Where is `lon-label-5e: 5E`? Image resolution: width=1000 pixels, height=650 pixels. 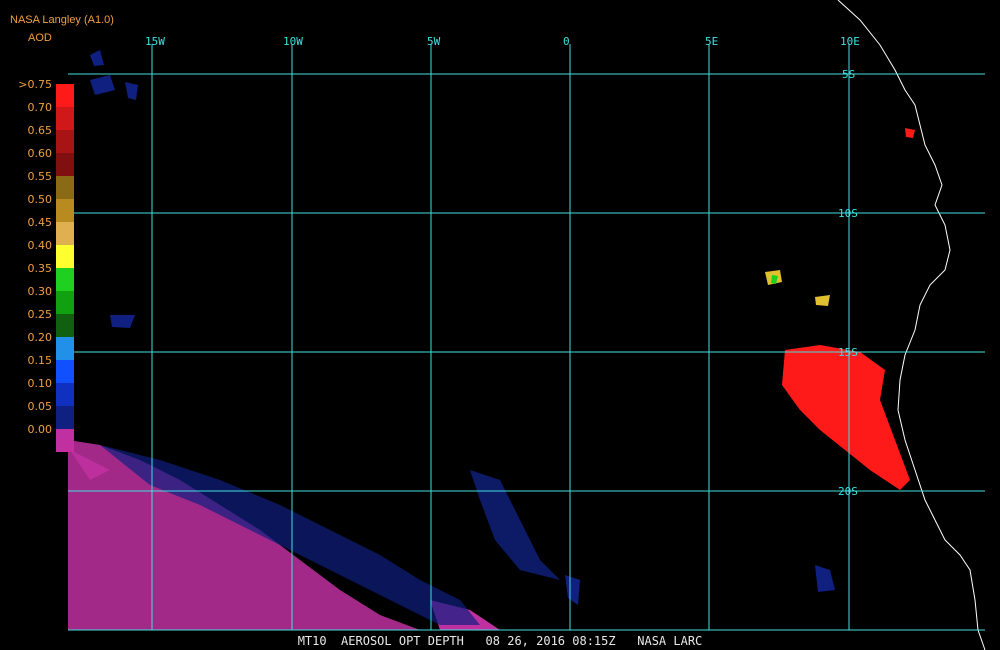 lon-label-5e: 5E is located at coordinates (711, 41).